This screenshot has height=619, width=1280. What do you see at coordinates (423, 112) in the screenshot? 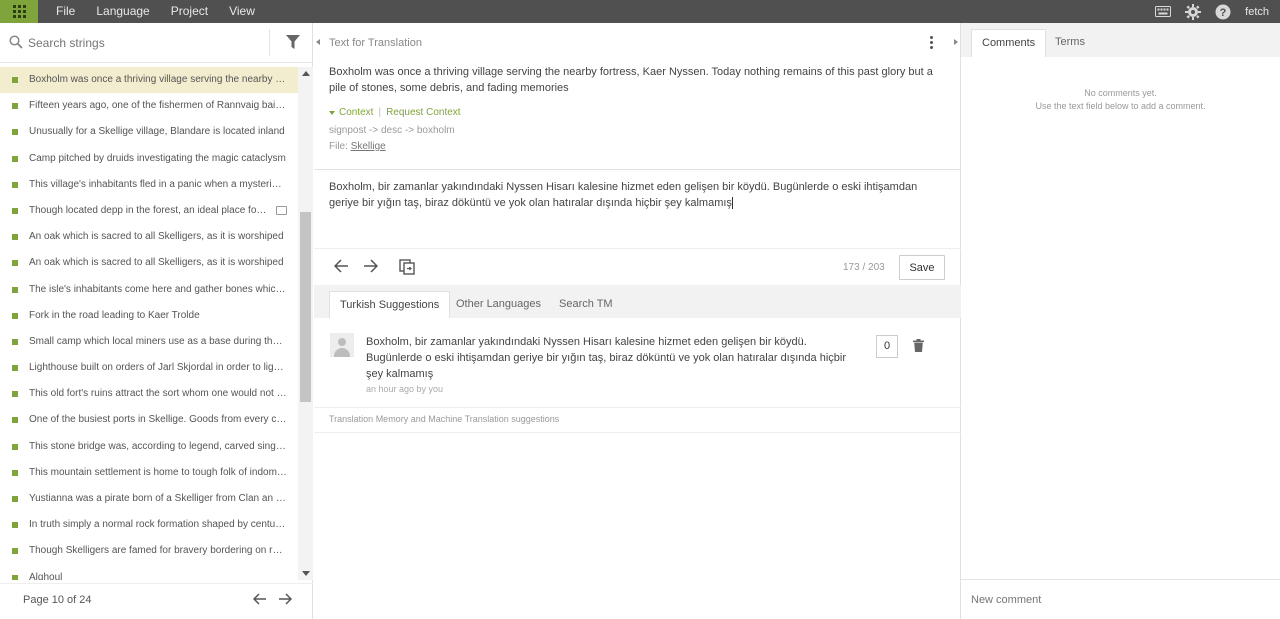
I see `request-context-link: Request Context` at bounding box center [423, 112].